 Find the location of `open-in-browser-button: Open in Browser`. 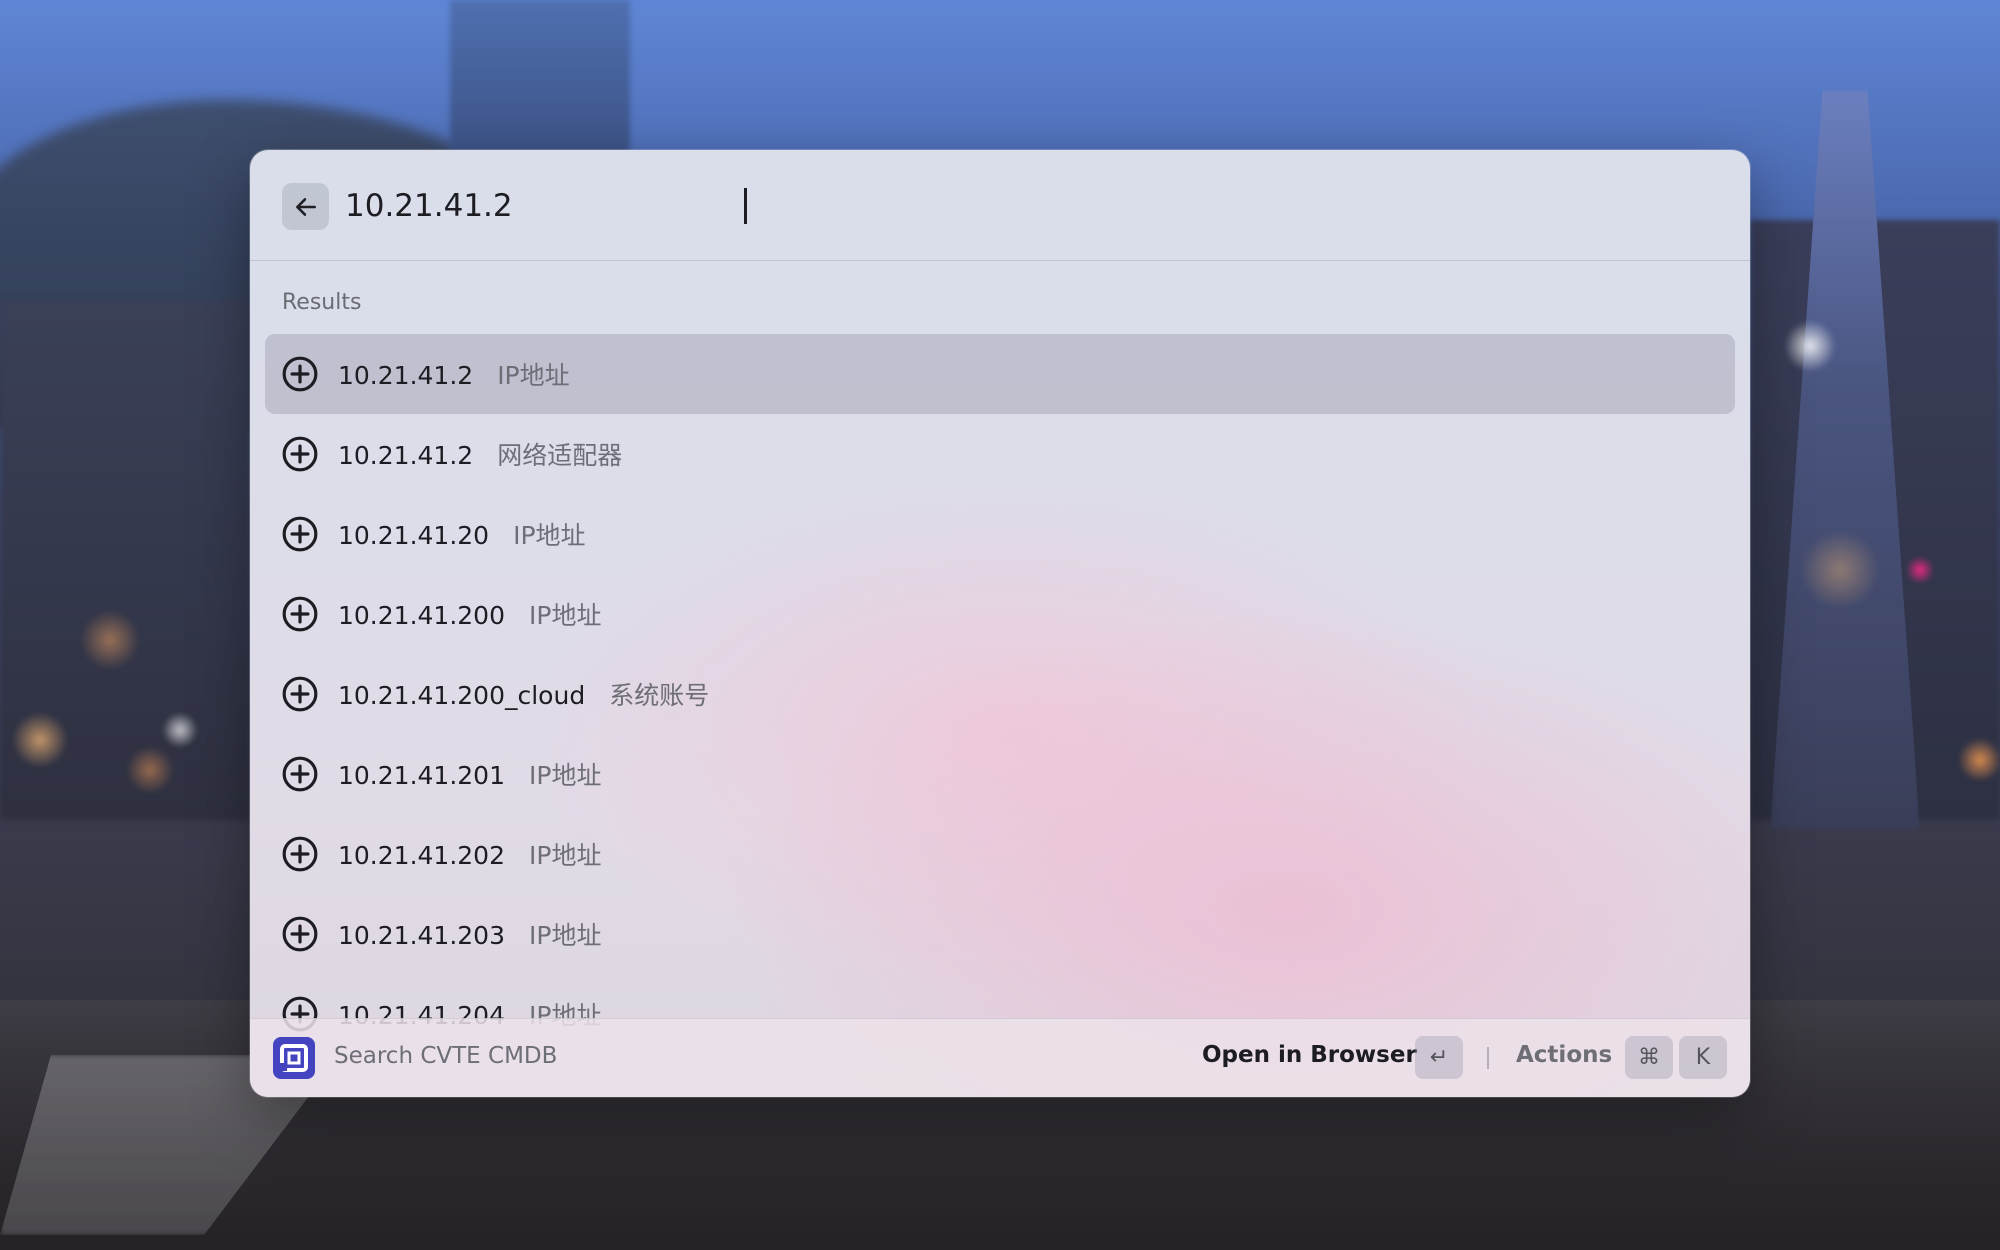

open-in-browser-button: Open in Browser is located at coordinates (1309, 1055).